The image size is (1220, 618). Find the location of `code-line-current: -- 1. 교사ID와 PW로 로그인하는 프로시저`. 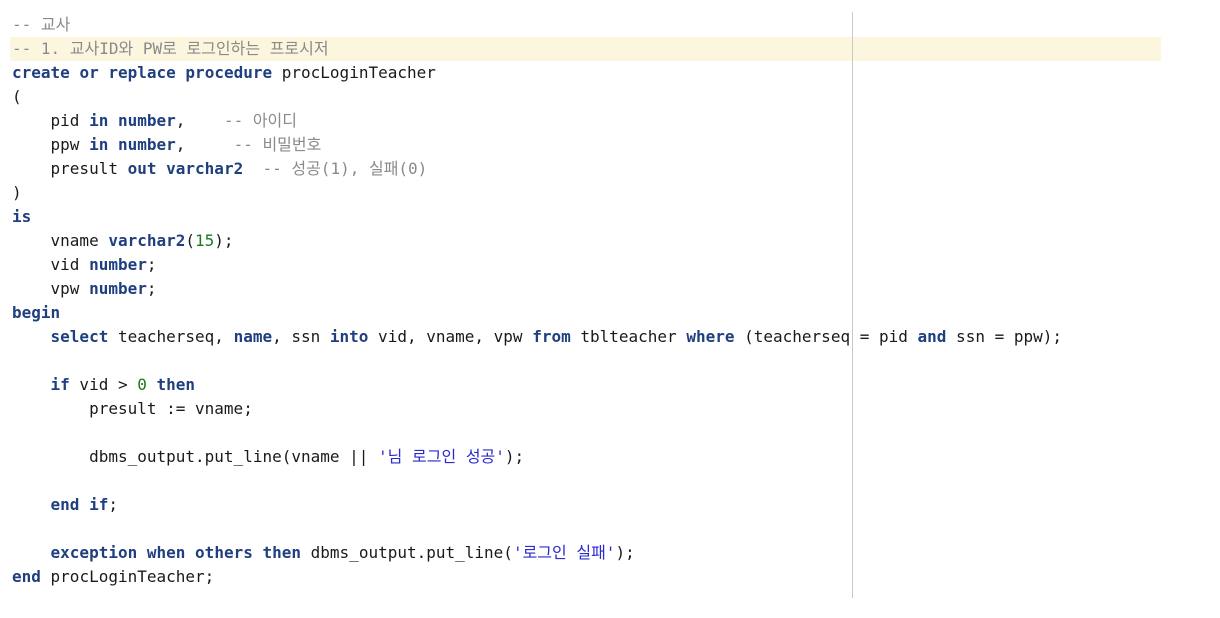

code-line-current: -- 1. 교사ID와 PW로 로그인하는 프로시저 is located at coordinates (585, 49).